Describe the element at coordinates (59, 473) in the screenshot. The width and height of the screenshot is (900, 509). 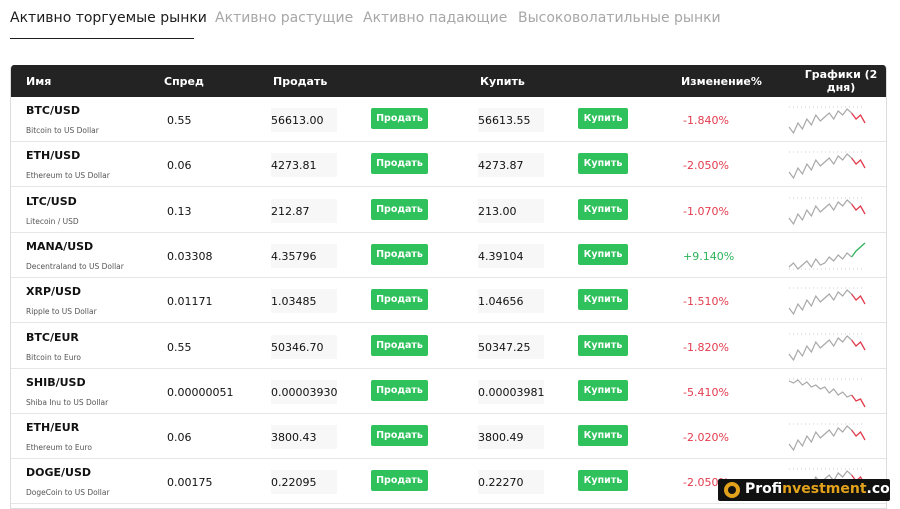
I see `pair-symbol: DOGE/USD` at that location.